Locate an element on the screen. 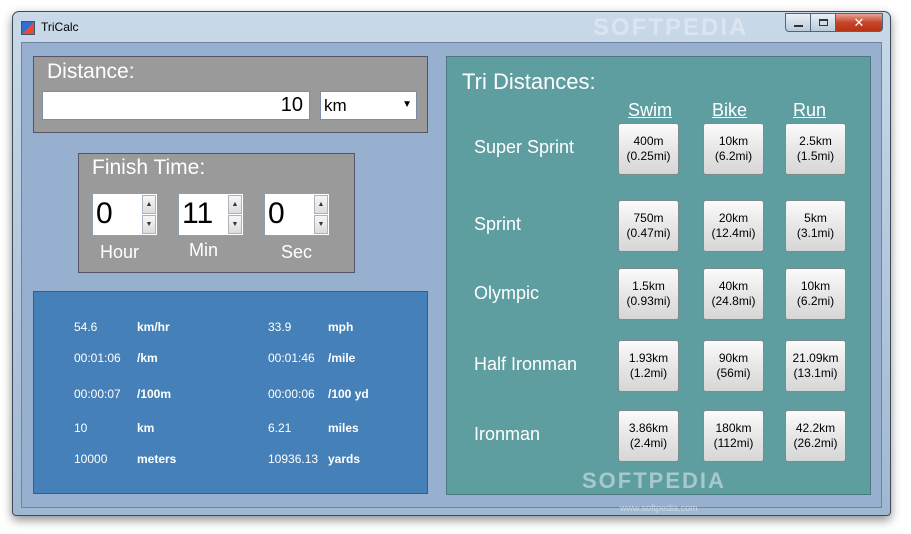 Image resolution: width=911 pixels, height=534 pixels. result-unit: /100 yd is located at coordinates (348, 394).